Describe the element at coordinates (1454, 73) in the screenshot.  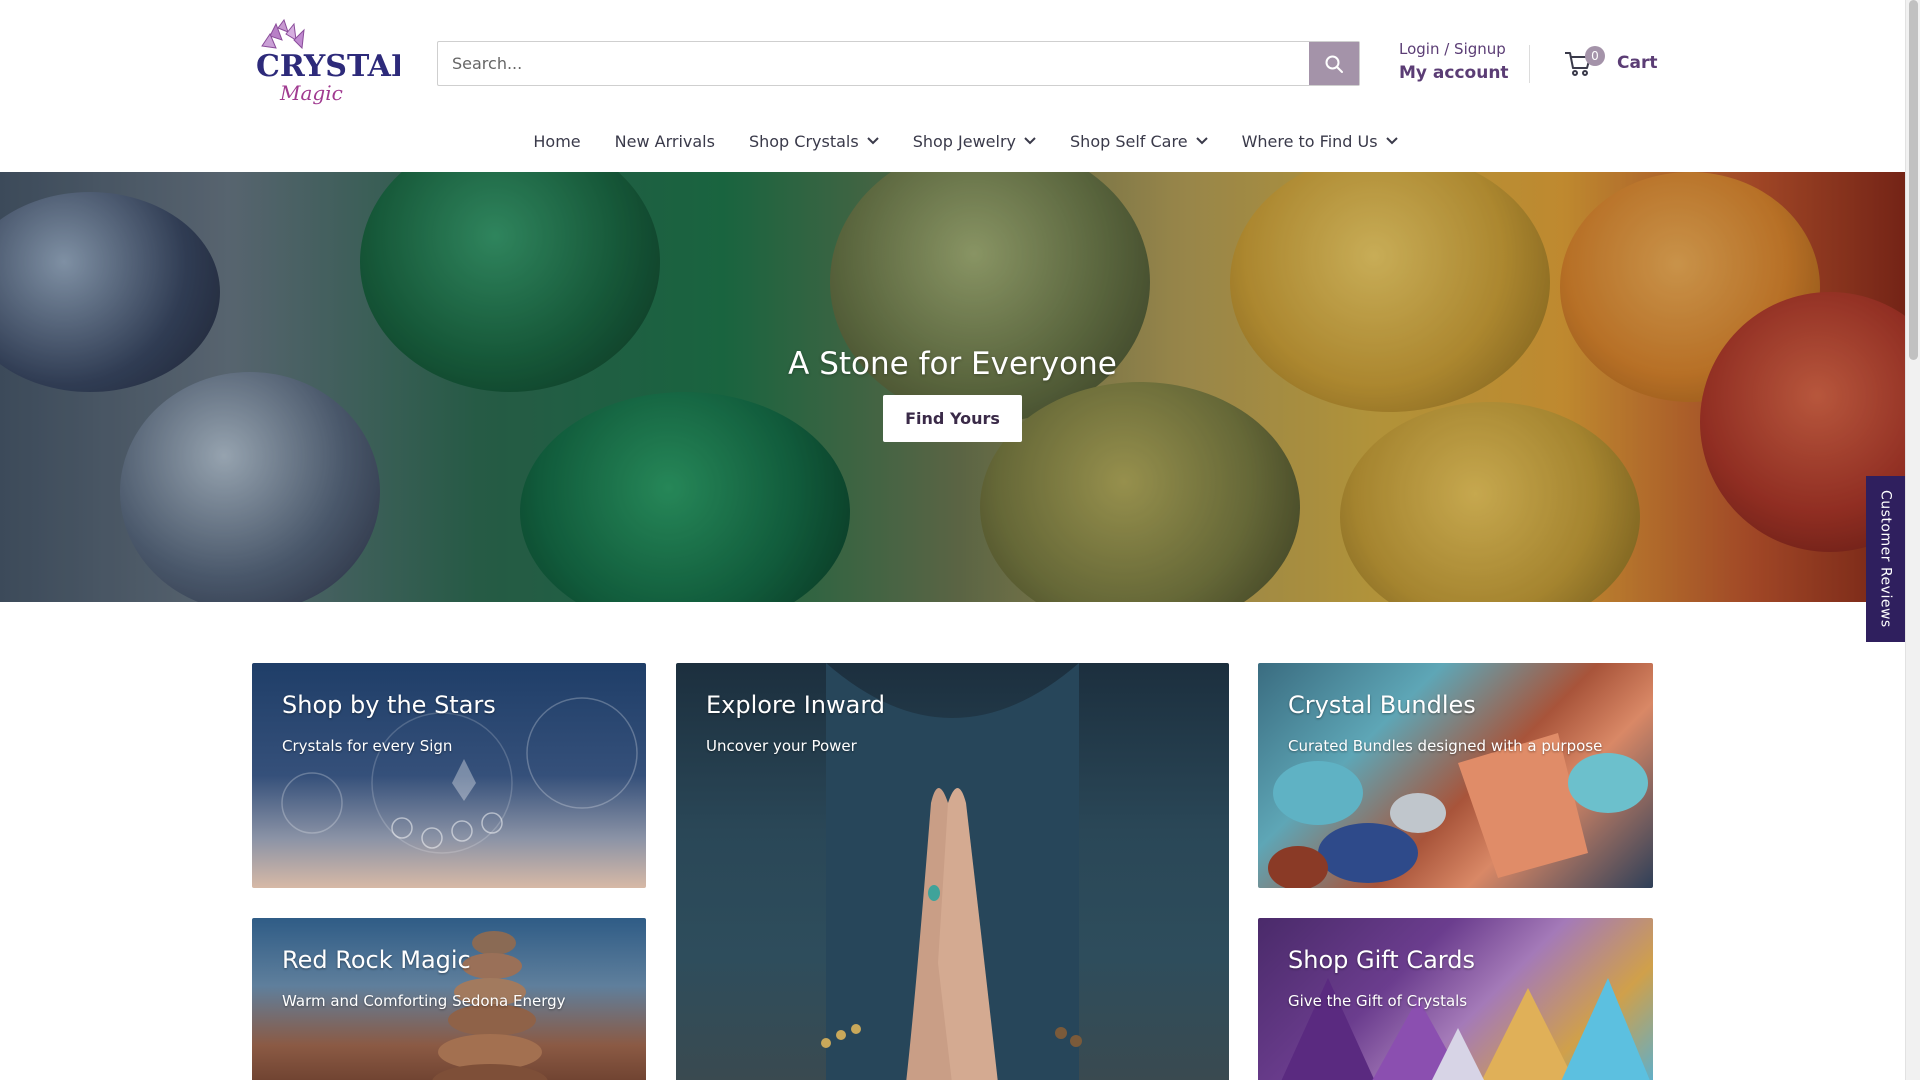
I see `my-account-link: My account` at that location.